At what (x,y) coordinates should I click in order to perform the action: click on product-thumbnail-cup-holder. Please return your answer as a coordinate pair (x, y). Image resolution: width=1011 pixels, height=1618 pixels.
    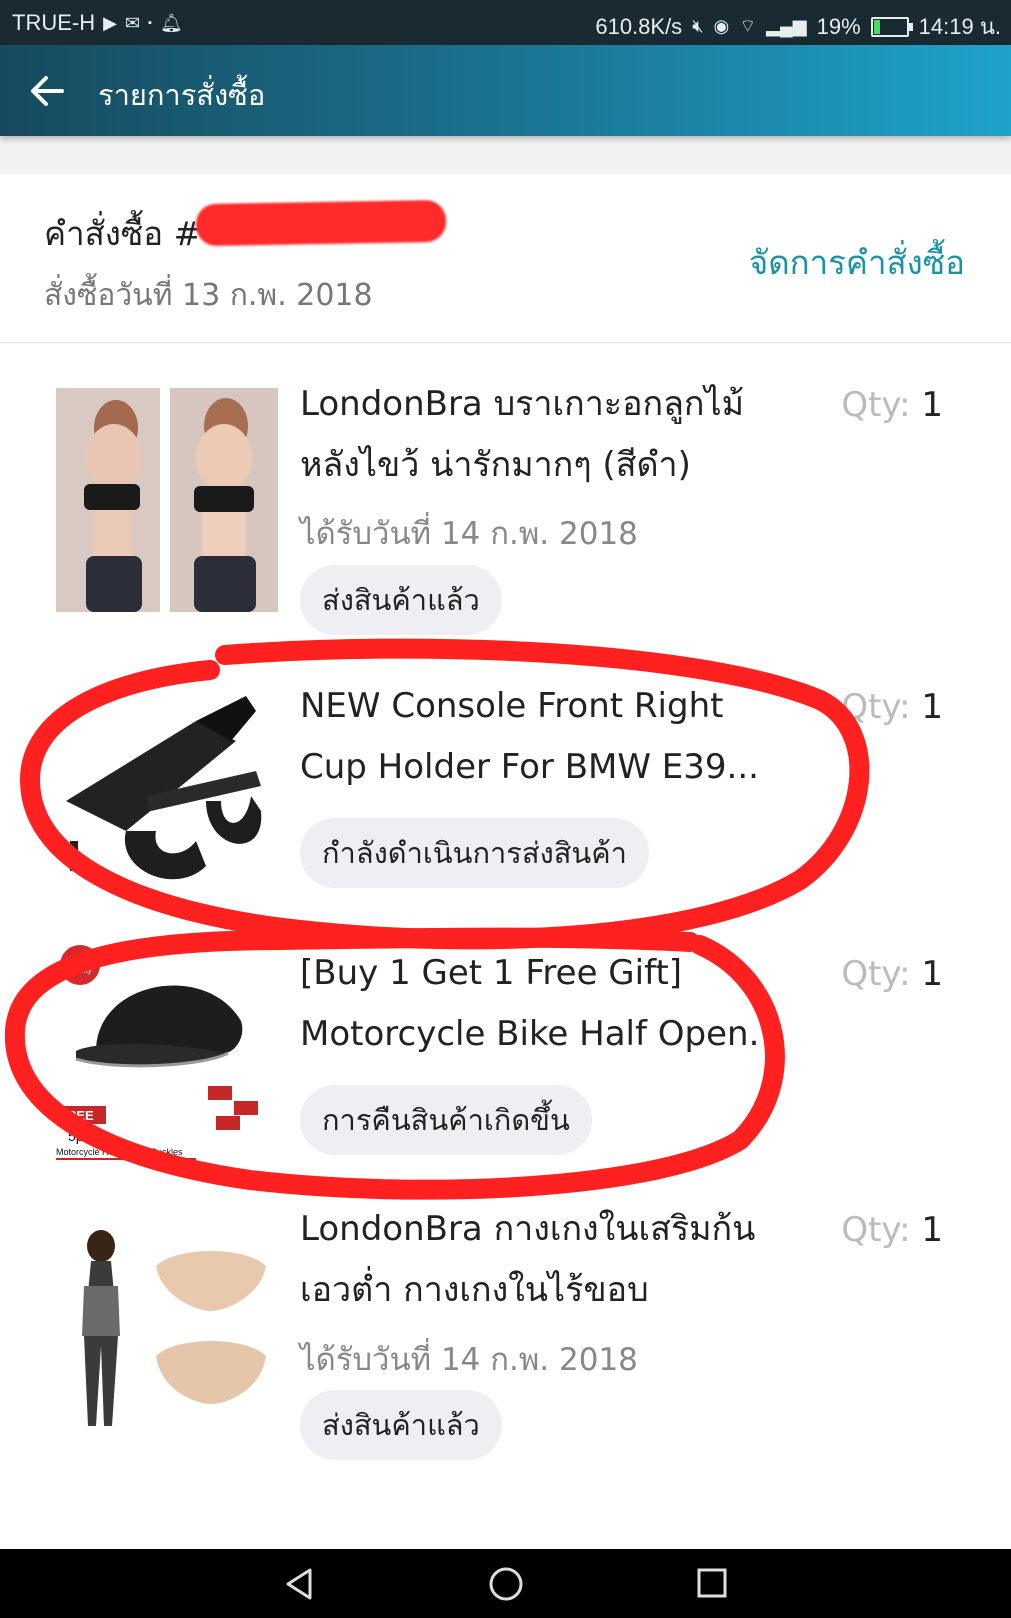
    Looking at the image, I should click on (167, 793).